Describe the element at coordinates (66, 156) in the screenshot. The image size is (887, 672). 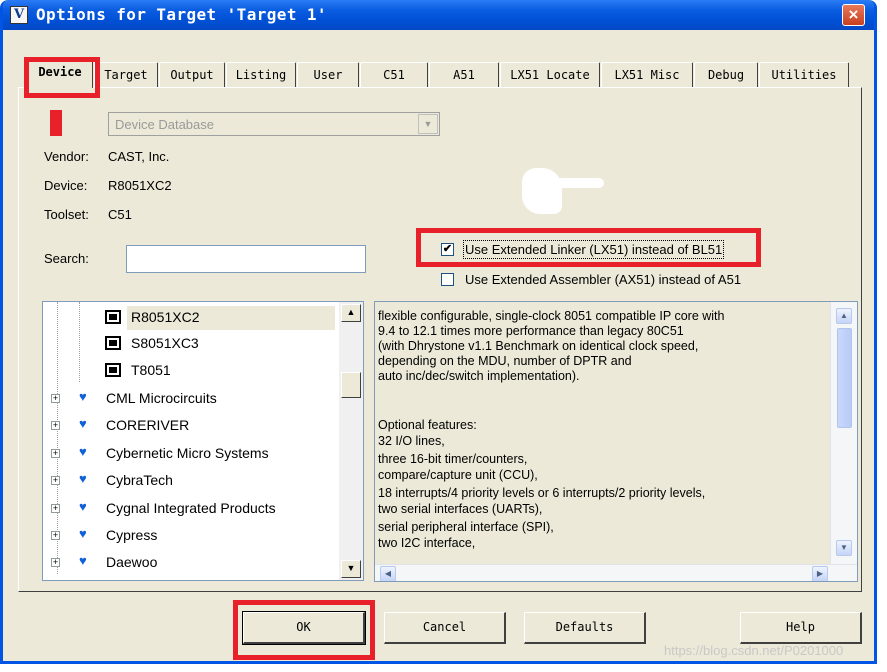
I see `vendor-label: Vendor:` at that location.